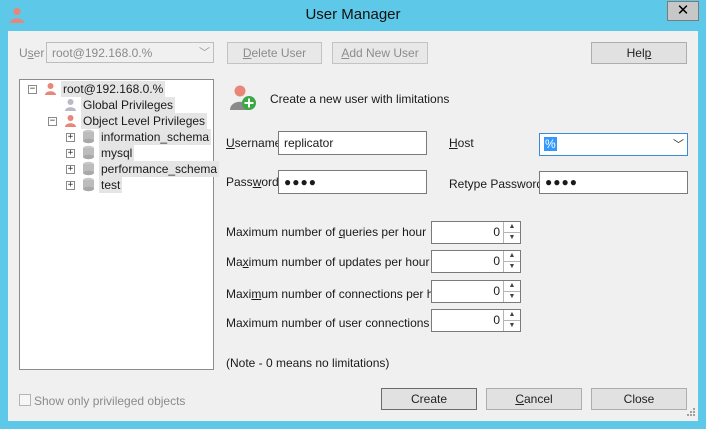 The width and height of the screenshot is (706, 429). Describe the element at coordinates (70, 121) in the screenshot. I see `object-privileges-icon` at that location.